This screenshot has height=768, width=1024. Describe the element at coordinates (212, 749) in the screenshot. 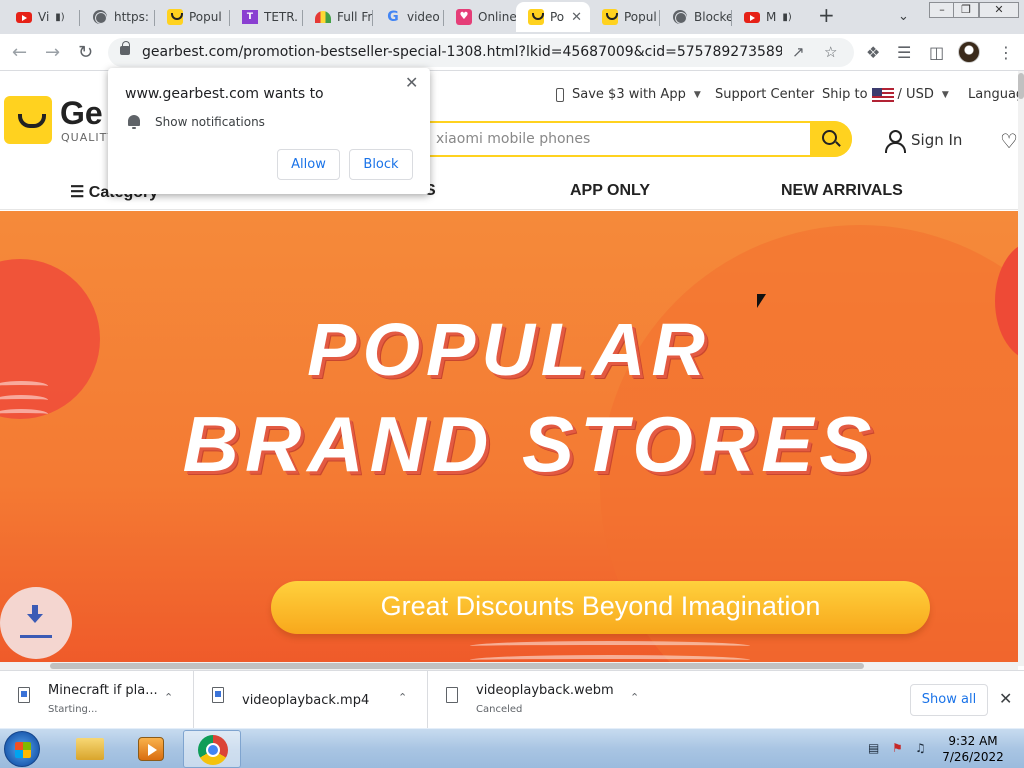

I see `taskbar-chrome` at that location.